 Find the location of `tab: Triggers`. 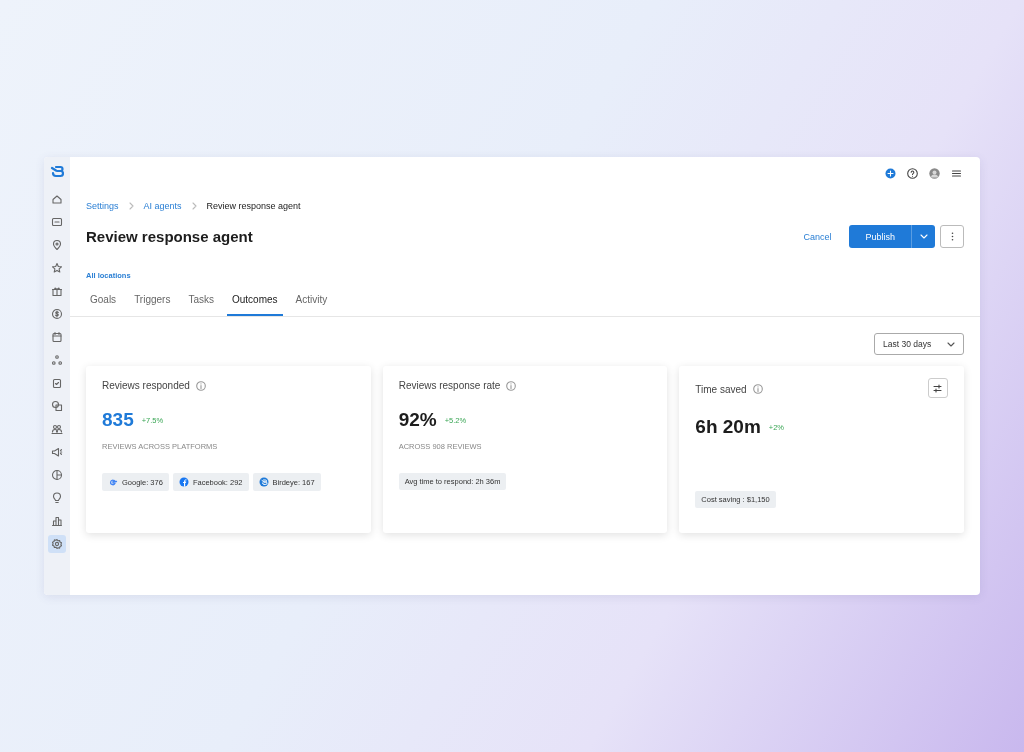

tab: Triggers is located at coordinates (152, 305).